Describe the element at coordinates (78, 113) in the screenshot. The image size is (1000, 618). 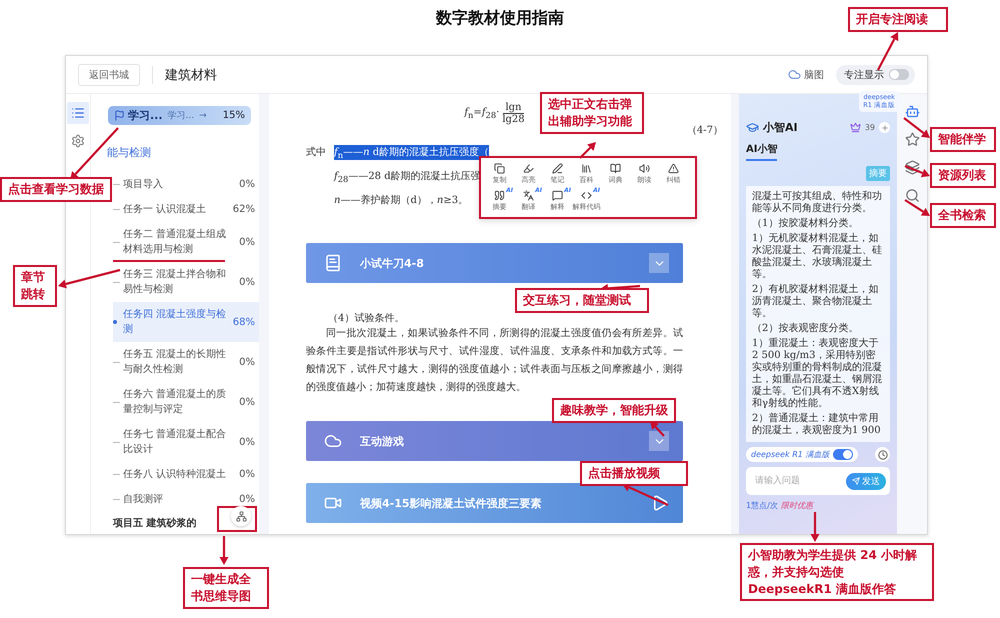
I see `contents-icon` at that location.